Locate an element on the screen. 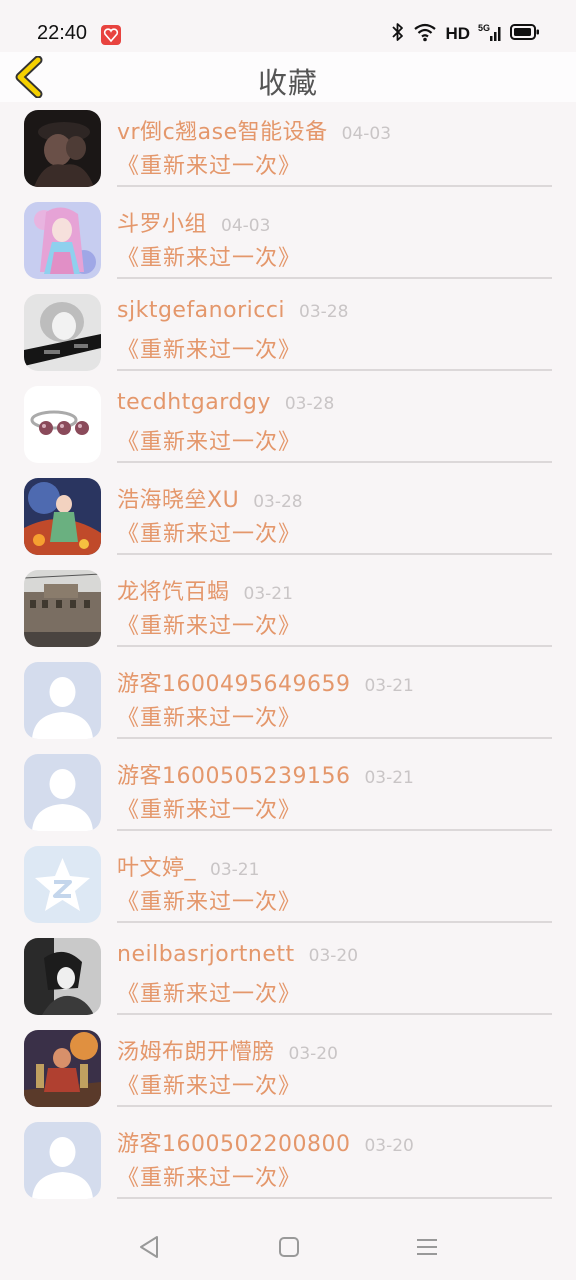 Image resolution: width=576 pixels, height=1280 pixels. list-item: 游客1600505239156 03-21 《重新来过一次》 is located at coordinates (288, 792).